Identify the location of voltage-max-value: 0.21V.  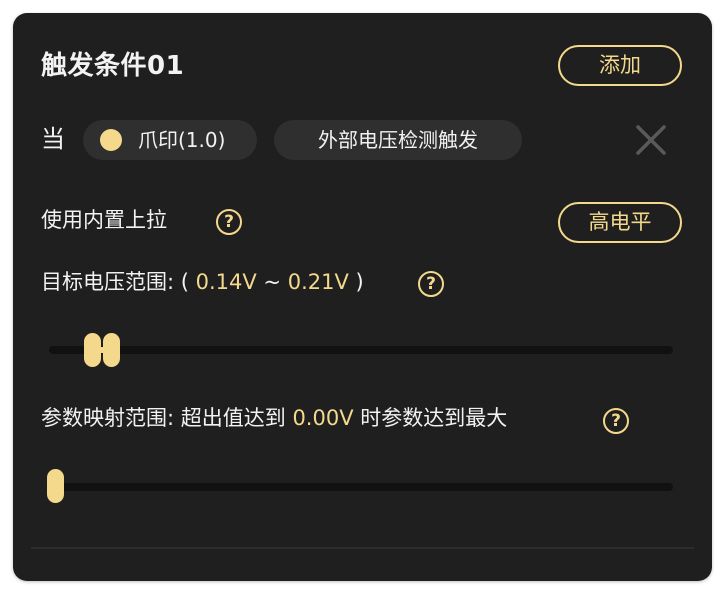
(318, 282).